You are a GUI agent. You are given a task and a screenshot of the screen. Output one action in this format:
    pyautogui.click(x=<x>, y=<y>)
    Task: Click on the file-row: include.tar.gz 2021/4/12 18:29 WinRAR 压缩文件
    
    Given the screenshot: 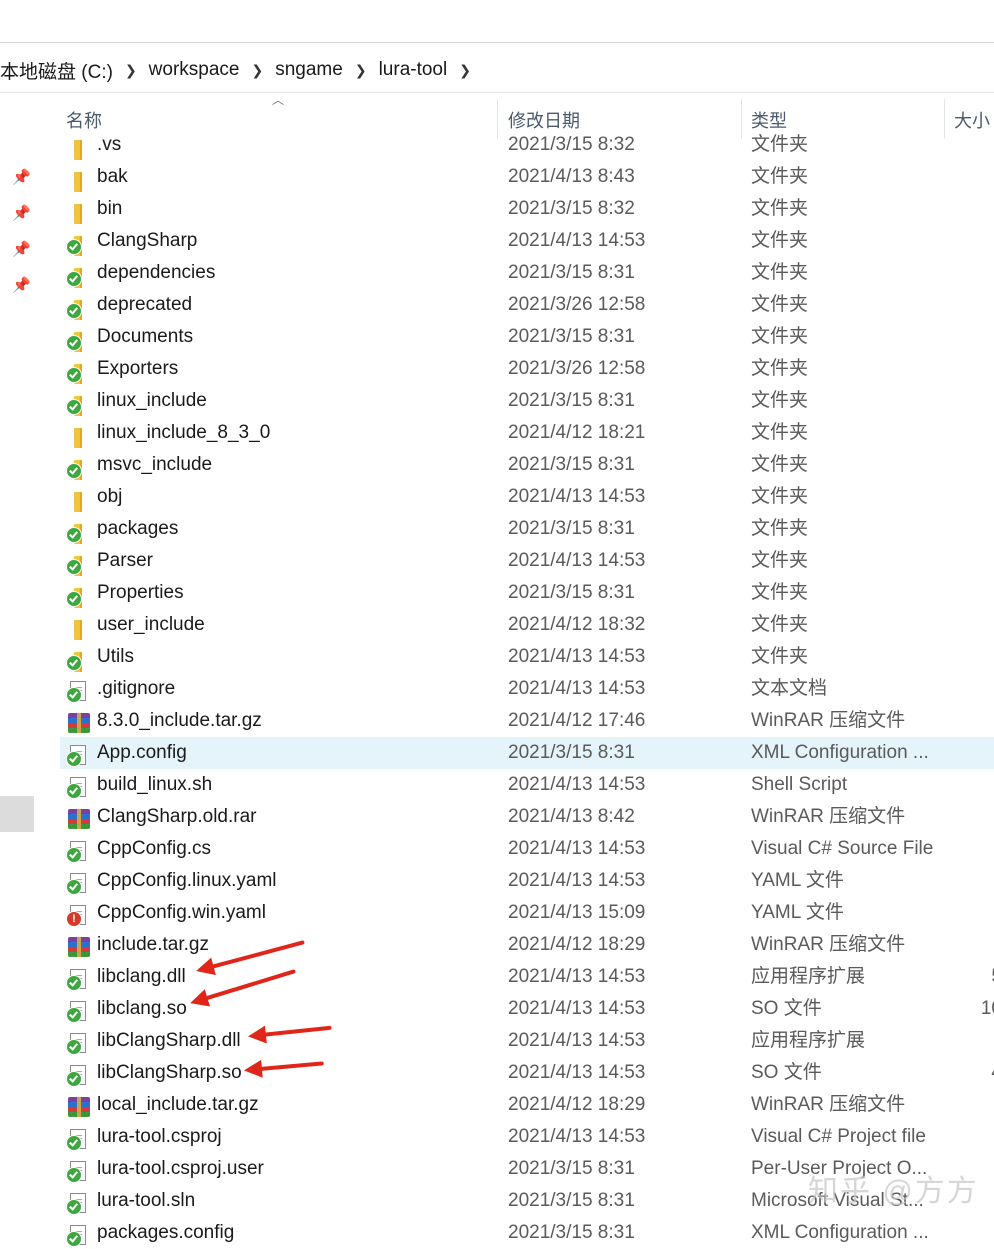 What is the action you would take?
    pyautogui.click(x=527, y=945)
    